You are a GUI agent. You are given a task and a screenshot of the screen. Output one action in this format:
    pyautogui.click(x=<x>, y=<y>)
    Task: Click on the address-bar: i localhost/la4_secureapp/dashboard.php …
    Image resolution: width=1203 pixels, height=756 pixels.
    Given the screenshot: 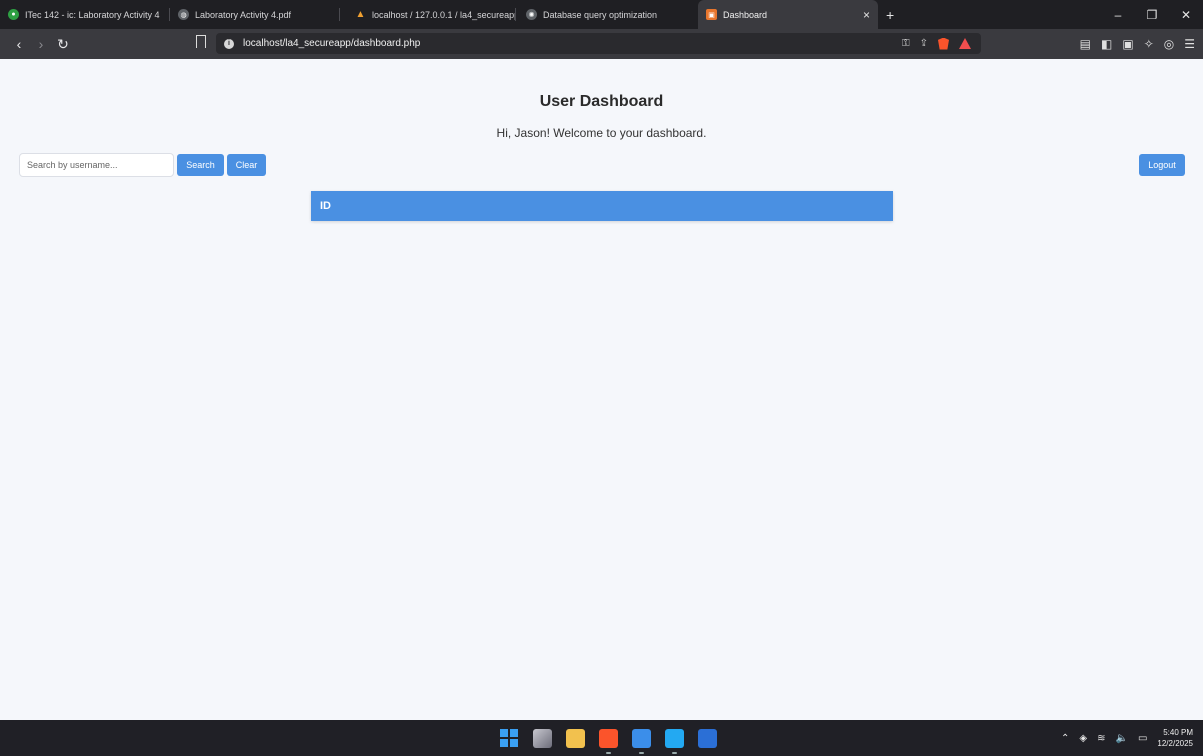 What is the action you would take?
    pyautogui.click(x=598, y=43)
    